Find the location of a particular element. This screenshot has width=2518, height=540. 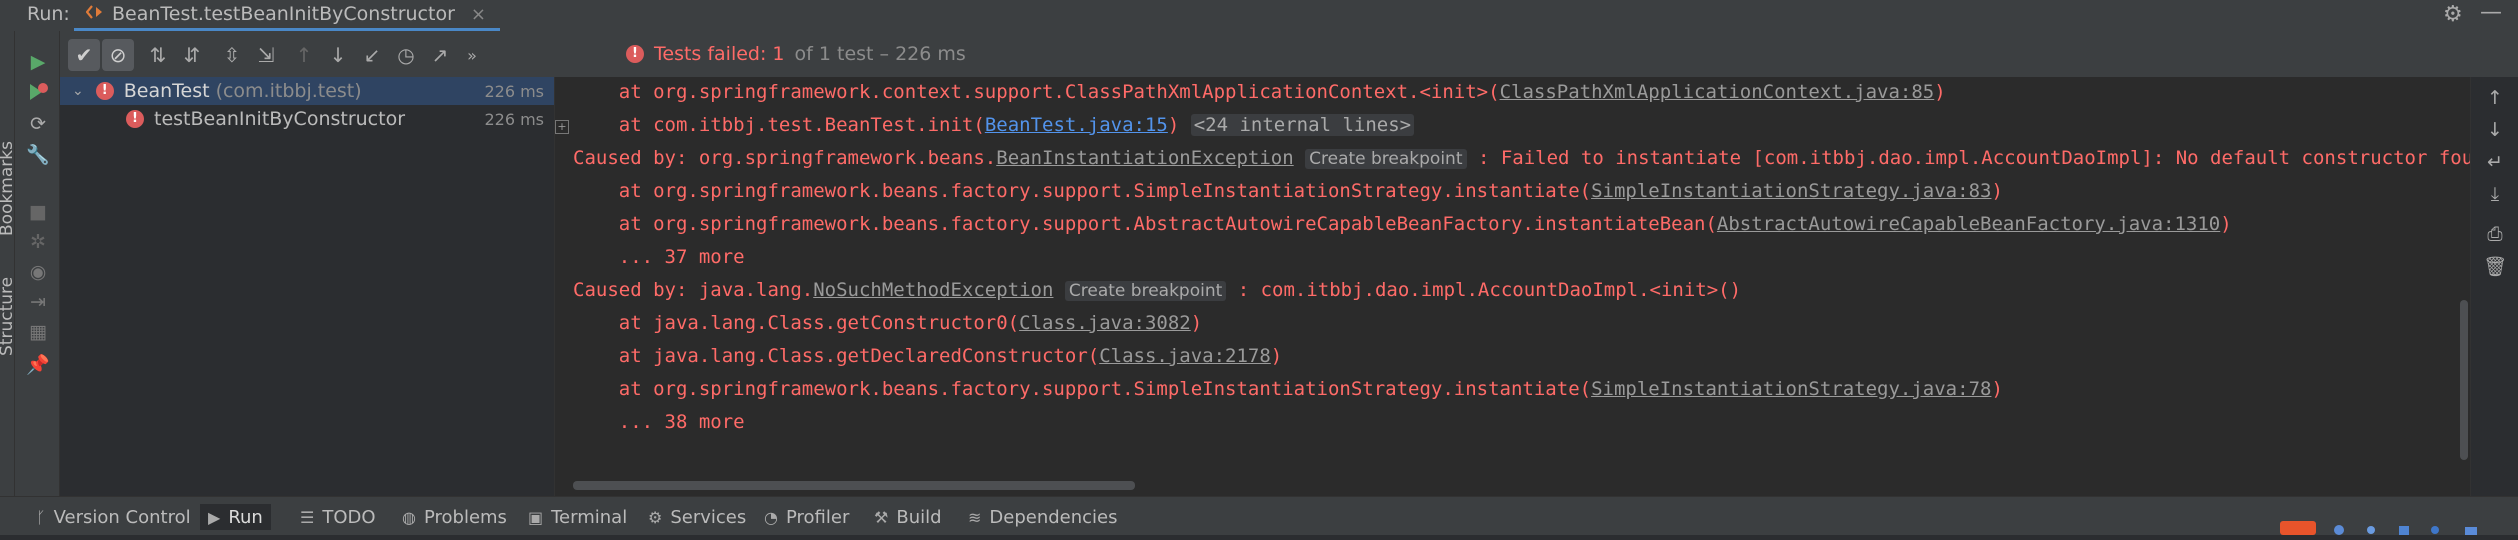

vertical-scrollbar is located at coordinates (2464, 380).